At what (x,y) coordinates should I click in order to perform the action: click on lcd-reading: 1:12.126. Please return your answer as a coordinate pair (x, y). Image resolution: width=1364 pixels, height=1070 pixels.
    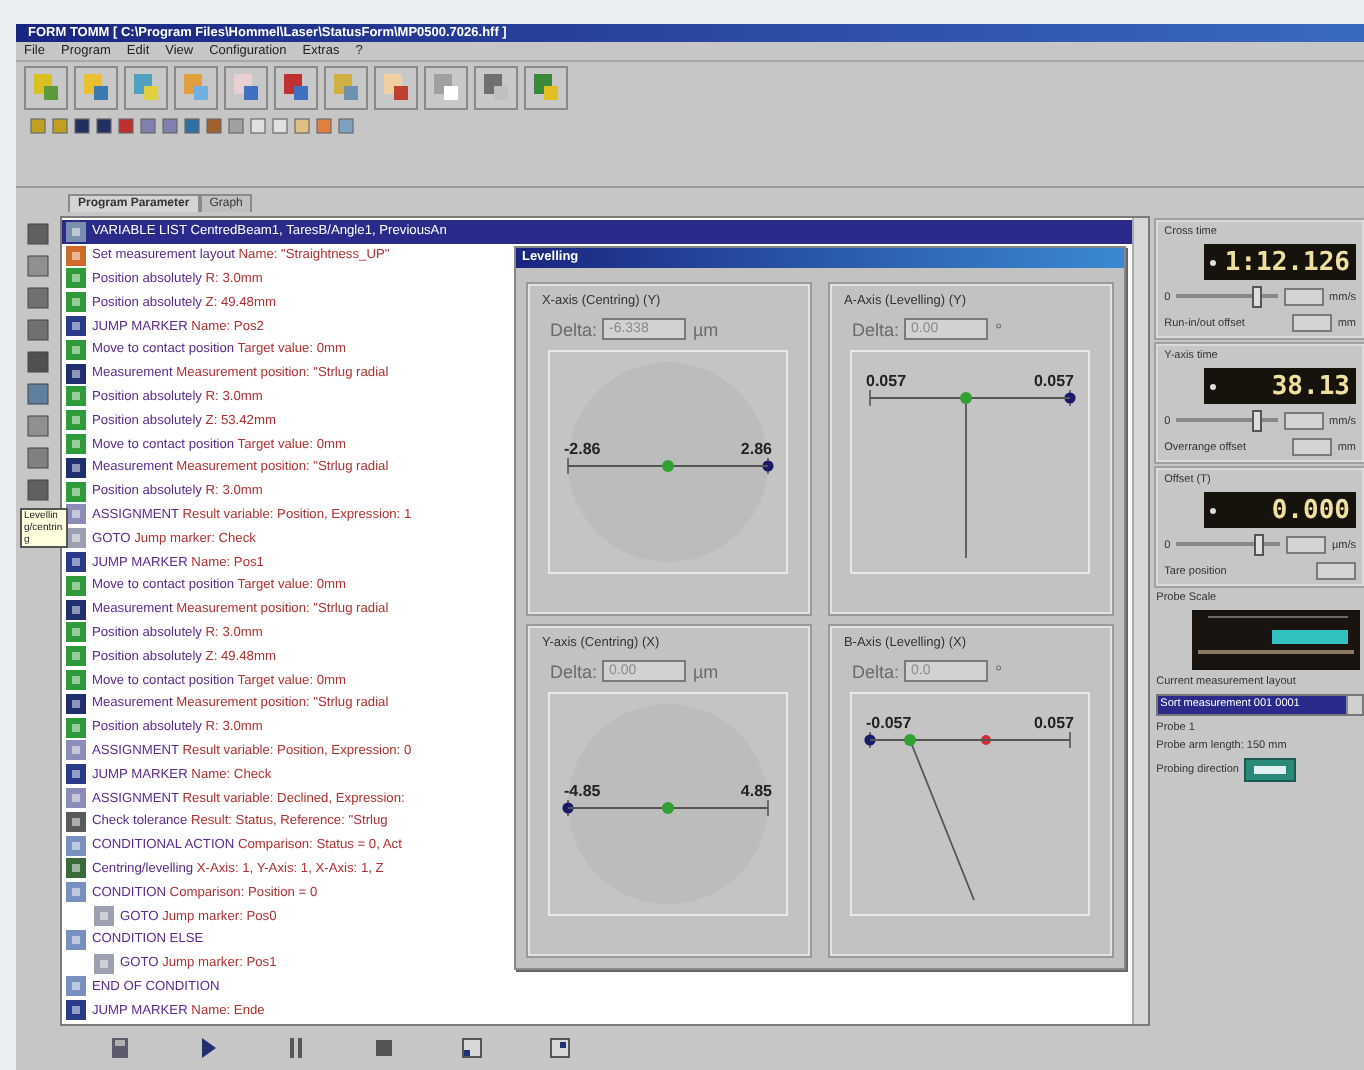
    Looking at the image, I should click on (1287, 262).